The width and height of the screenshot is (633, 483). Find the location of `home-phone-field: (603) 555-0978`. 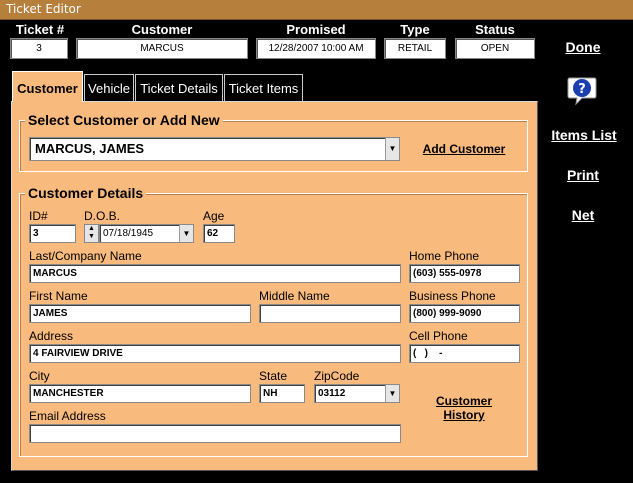

home-phone-field: (603) 555-0978 is located at coordinates (464, 273).